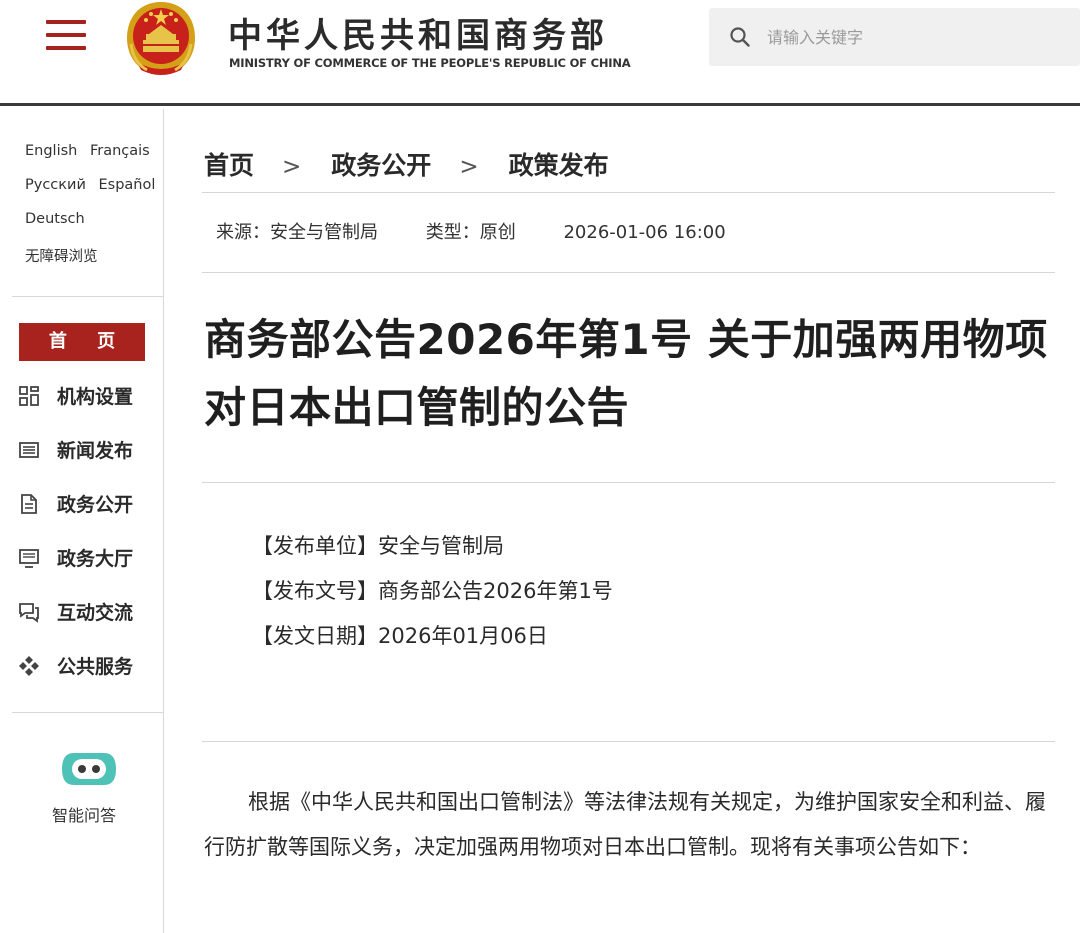 The height and width of the screenshot is (933, 1080). I want to click on home-button: 首 页, so click(82, 342).